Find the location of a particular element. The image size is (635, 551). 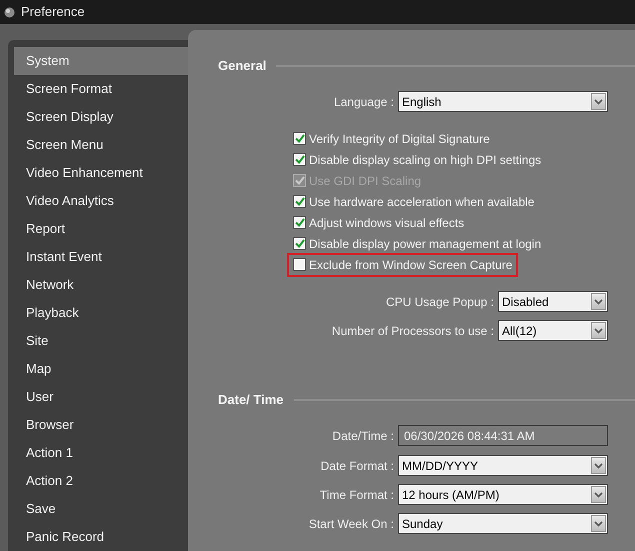

field-label: Language : is located at coordinates (364, 102).